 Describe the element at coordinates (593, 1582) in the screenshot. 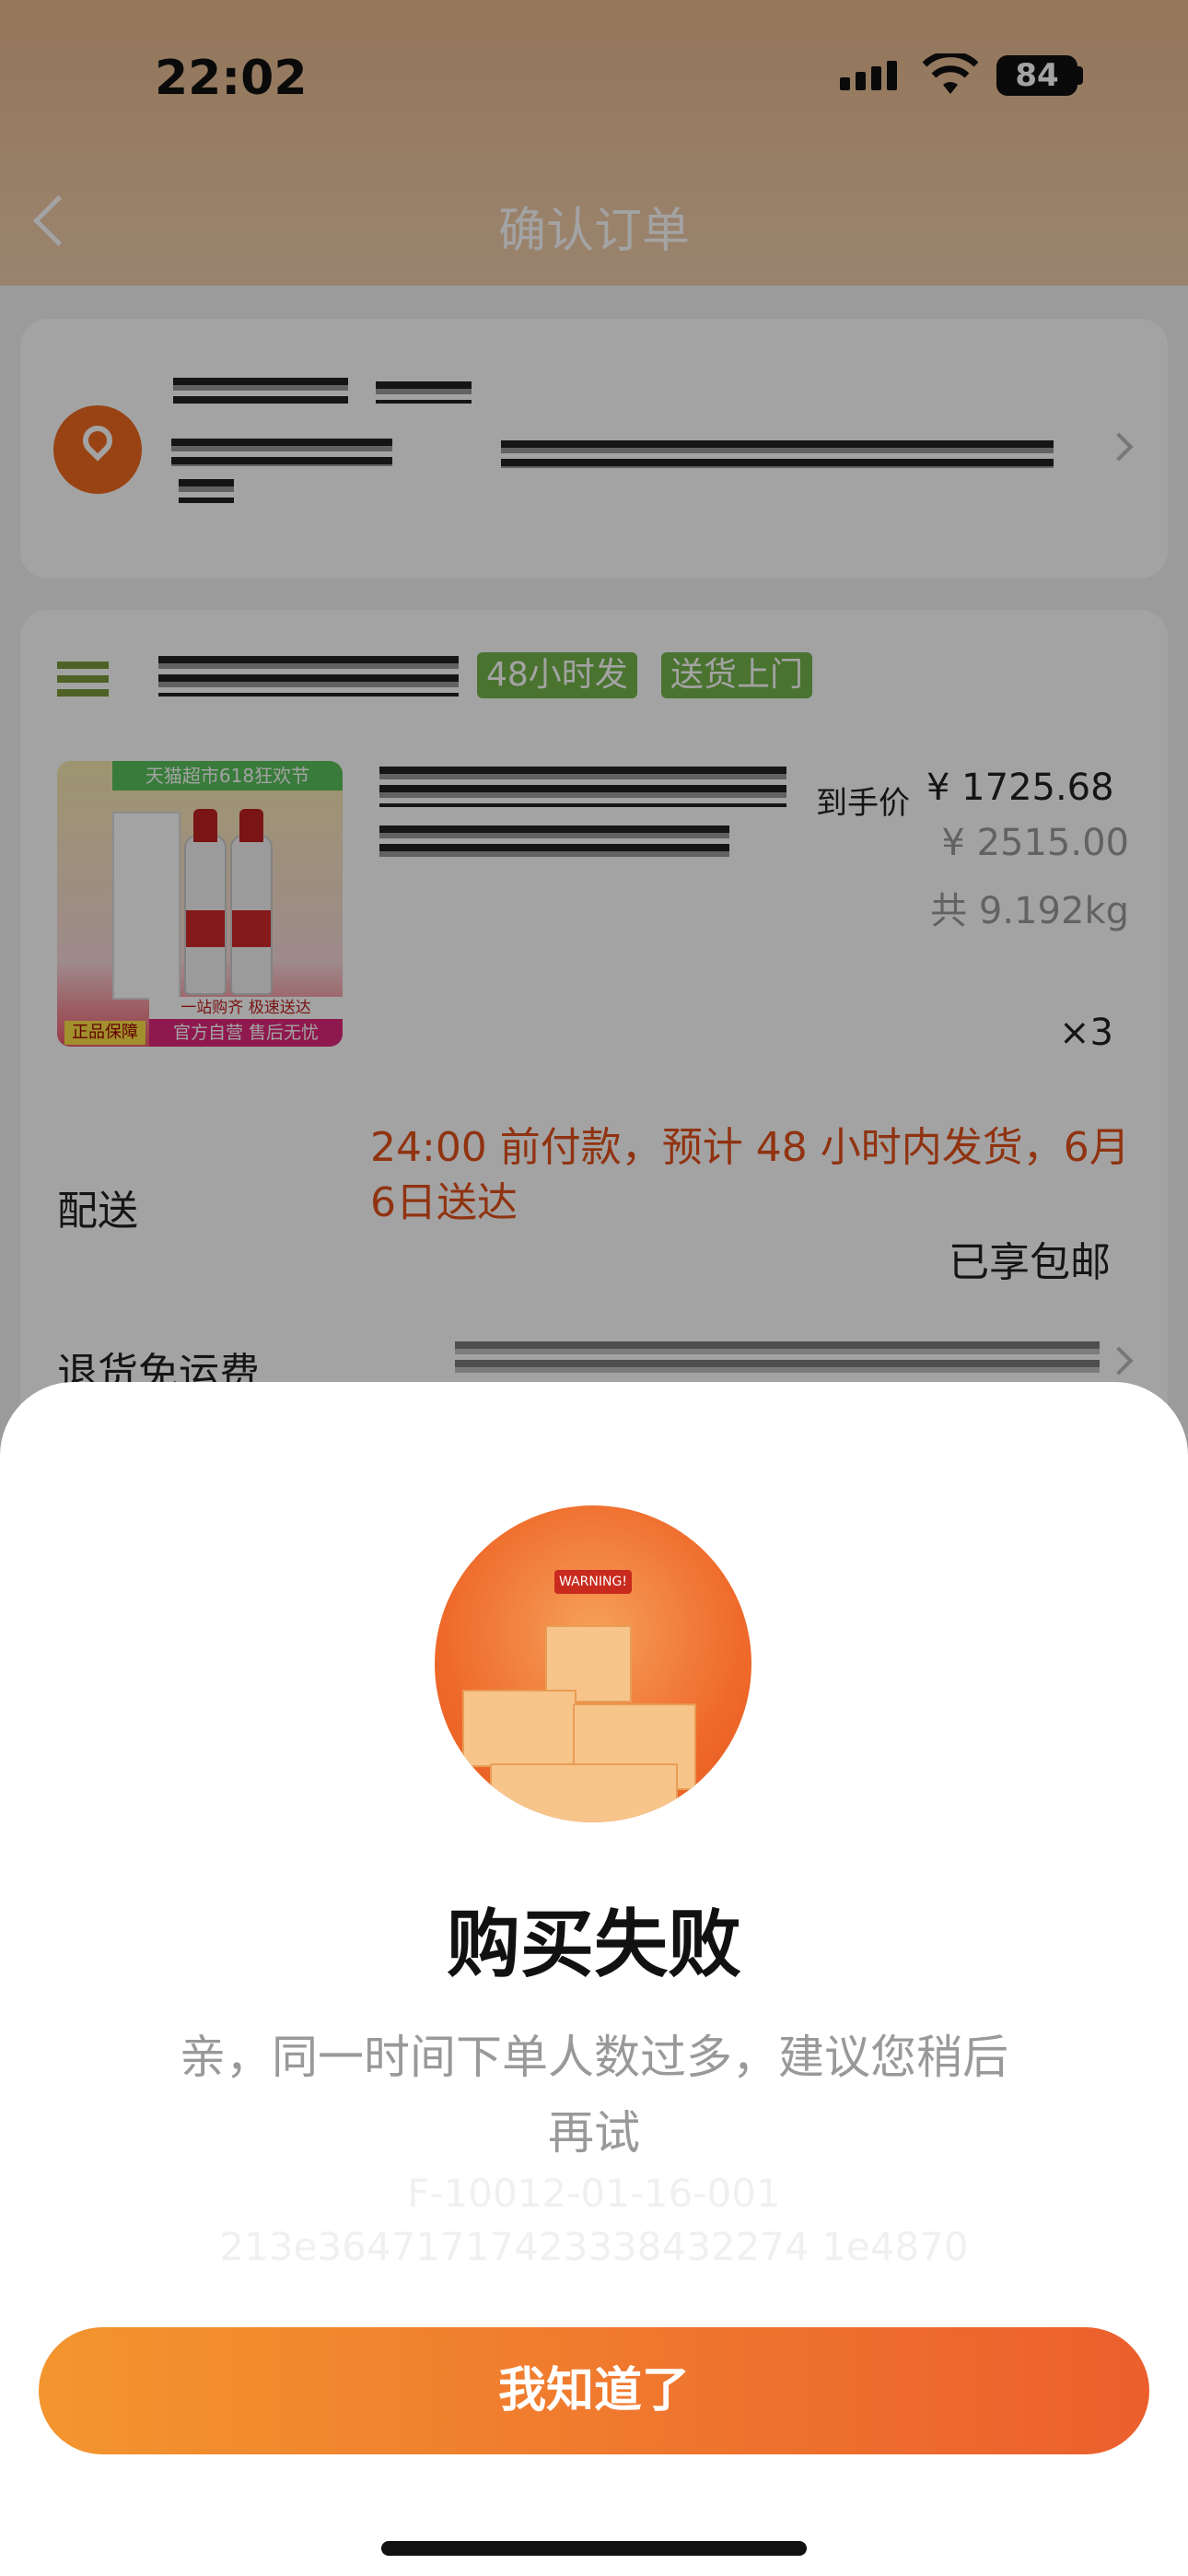

I see `warning-sign: WARNING!` at that location.